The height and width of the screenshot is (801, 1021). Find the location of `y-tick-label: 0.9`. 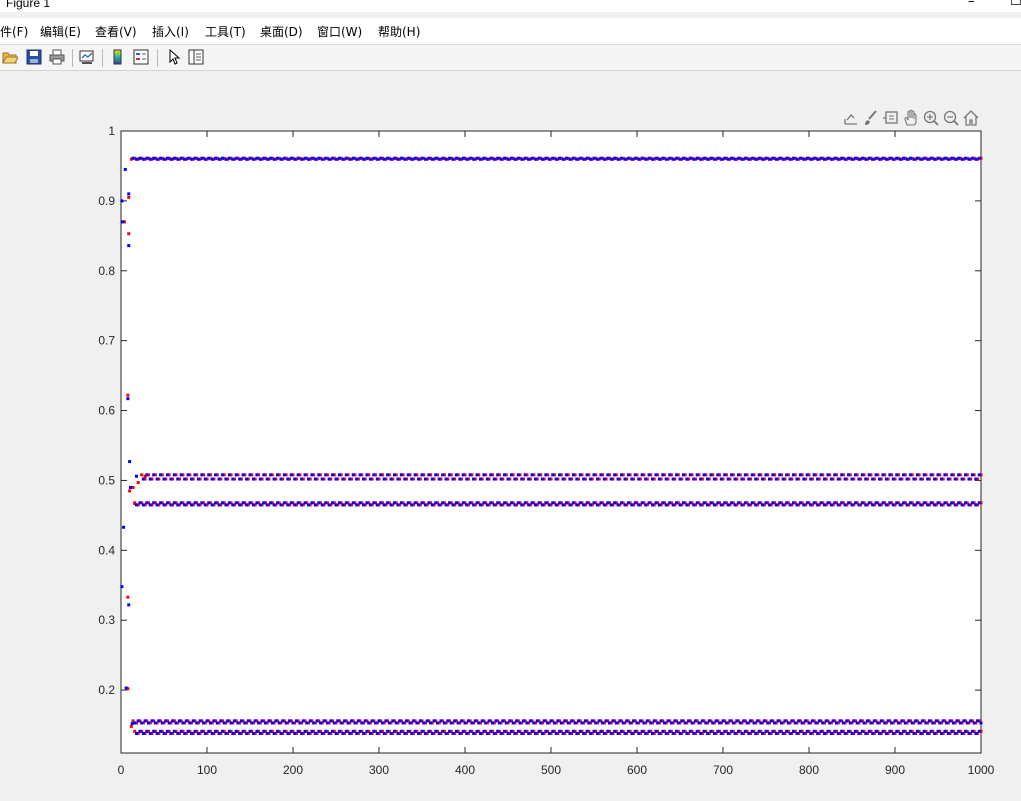

y-tick-label: 0.9 is located at coordinates (106, 201).